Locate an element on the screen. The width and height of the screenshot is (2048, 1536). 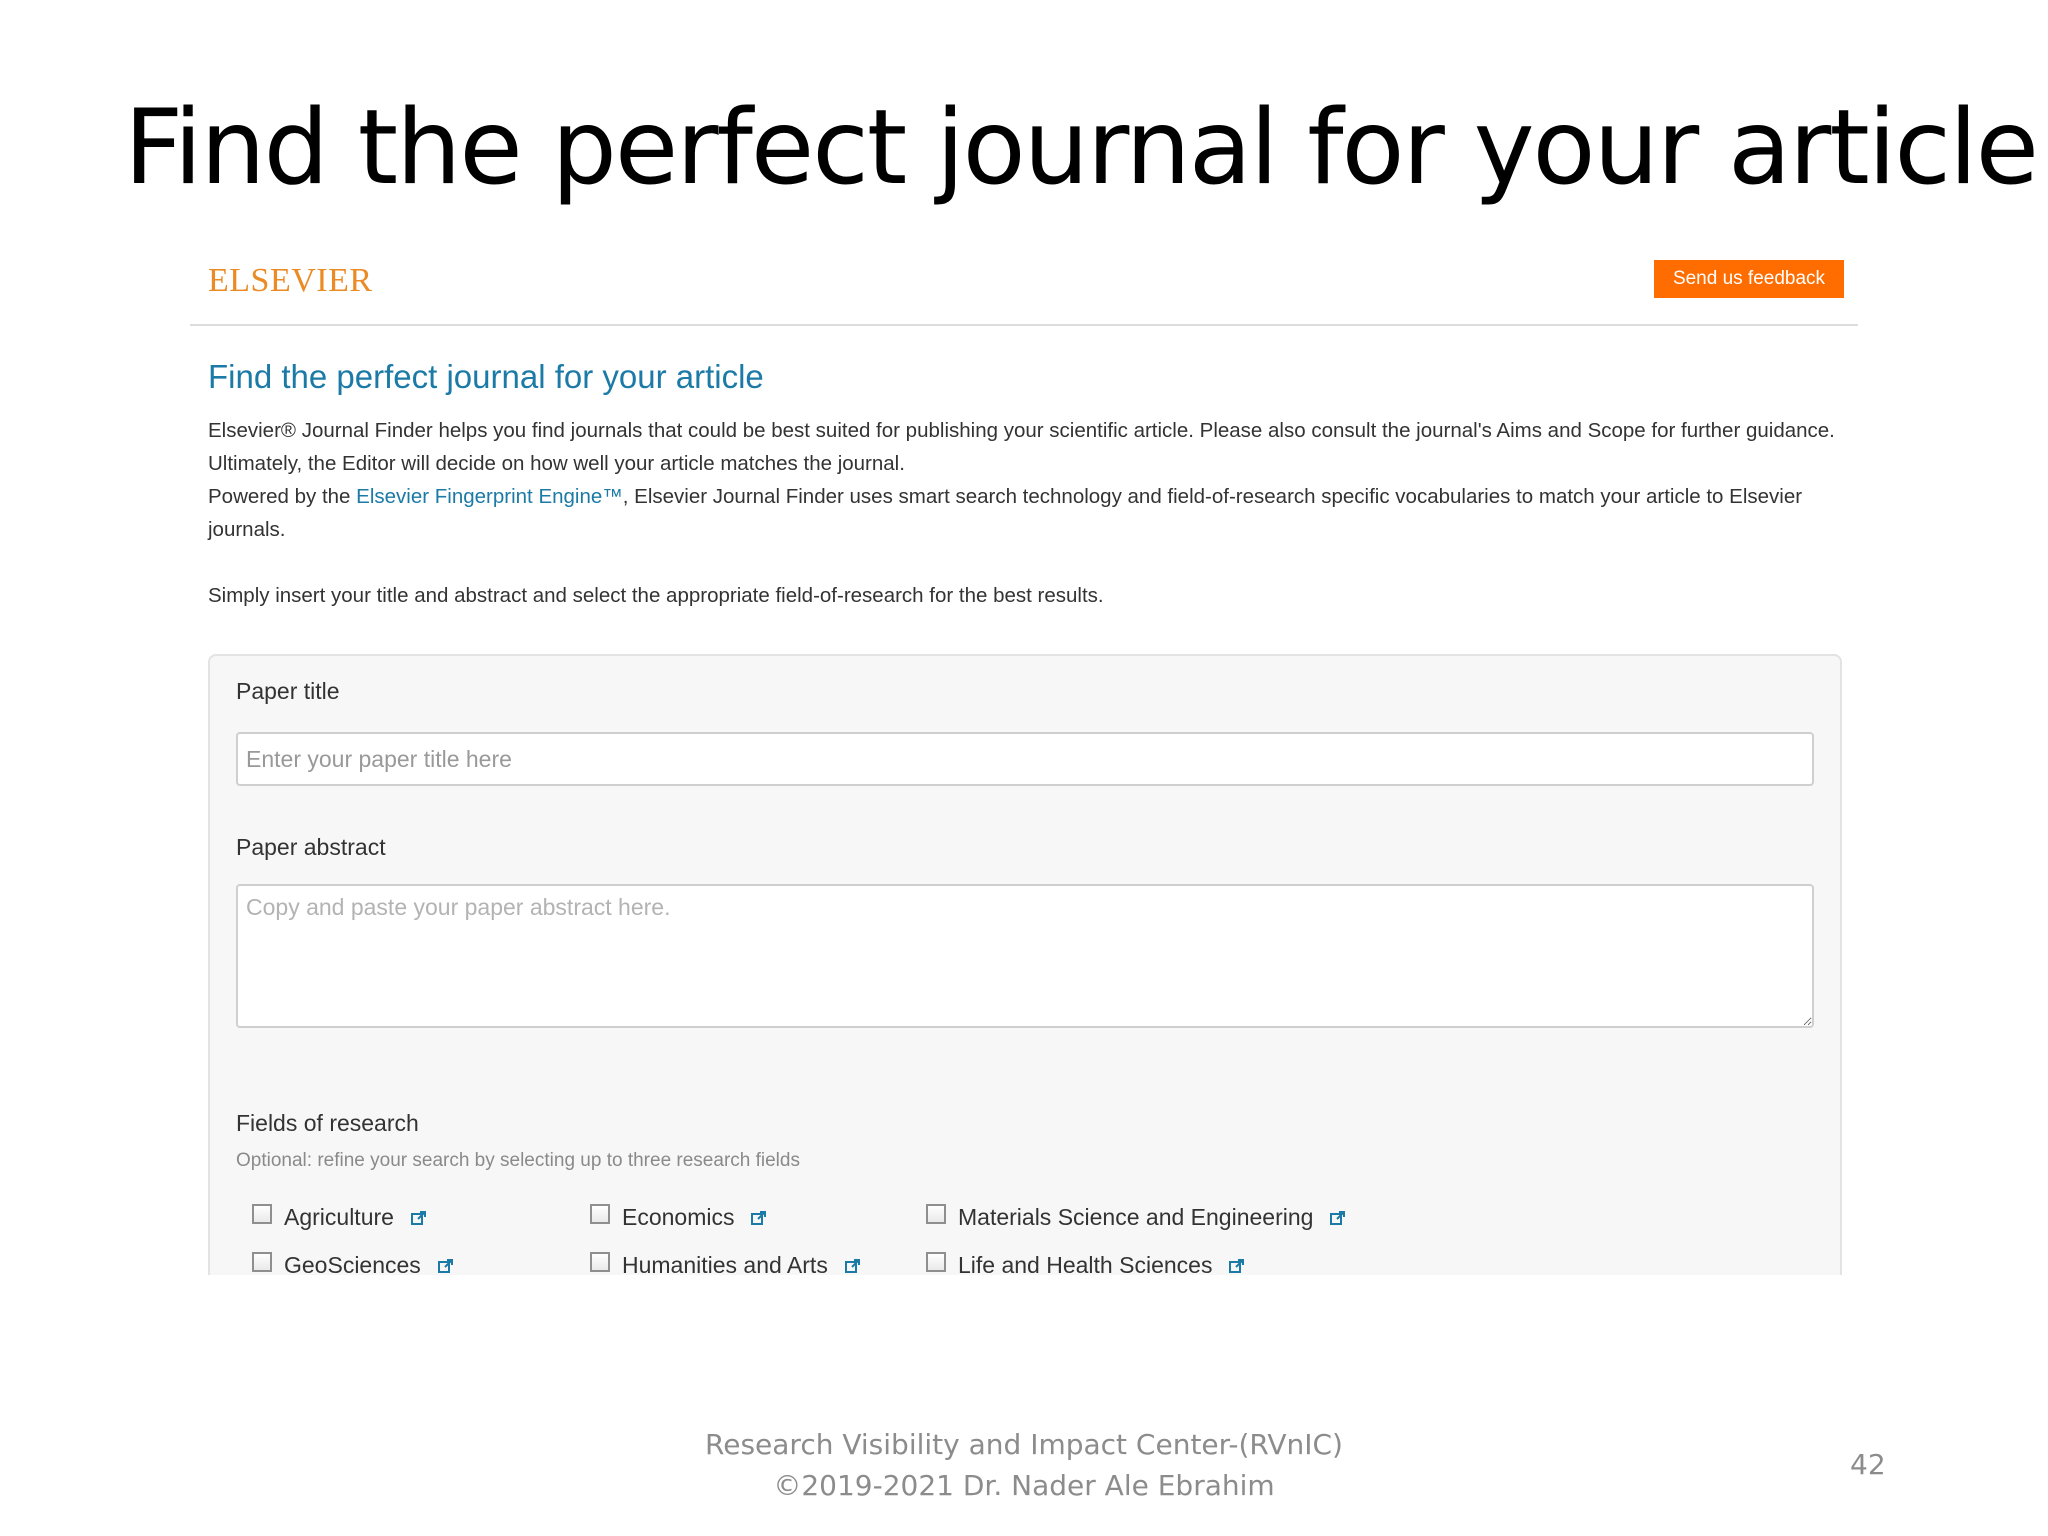
paper-title-label: Paper title is located at coordinates (288, 691).